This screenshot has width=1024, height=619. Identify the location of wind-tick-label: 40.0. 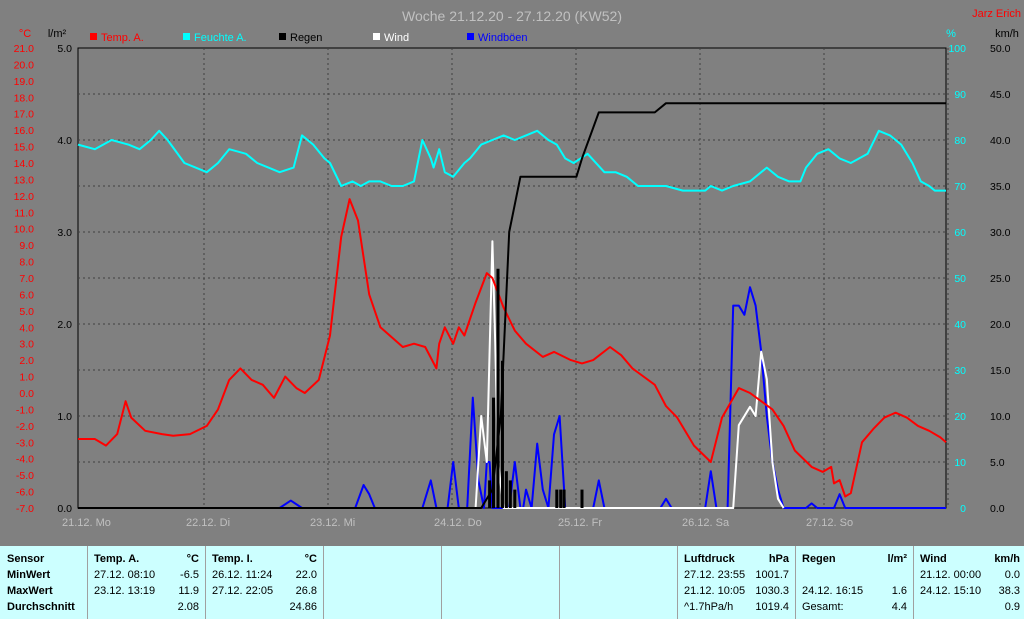
(1000, 141).